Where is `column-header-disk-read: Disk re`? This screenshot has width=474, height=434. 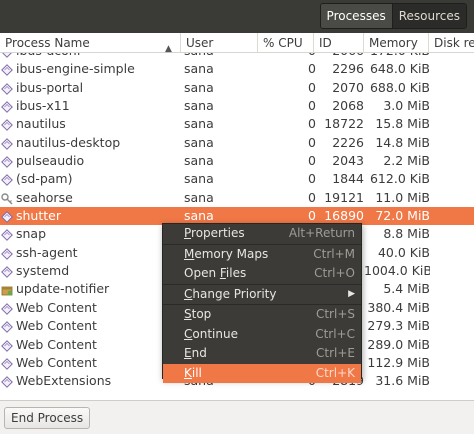
column-header-disk-read: Disk re is located at coordinates (451, 43).